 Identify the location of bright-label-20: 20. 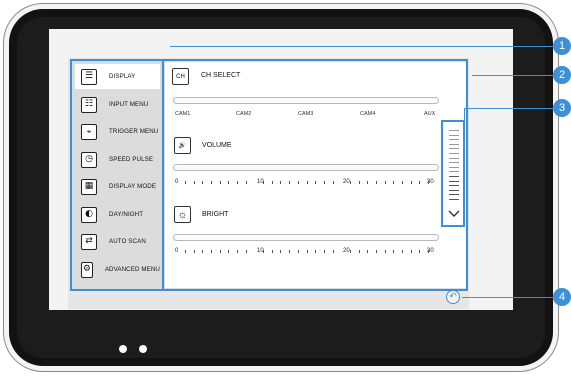
(346, 251).